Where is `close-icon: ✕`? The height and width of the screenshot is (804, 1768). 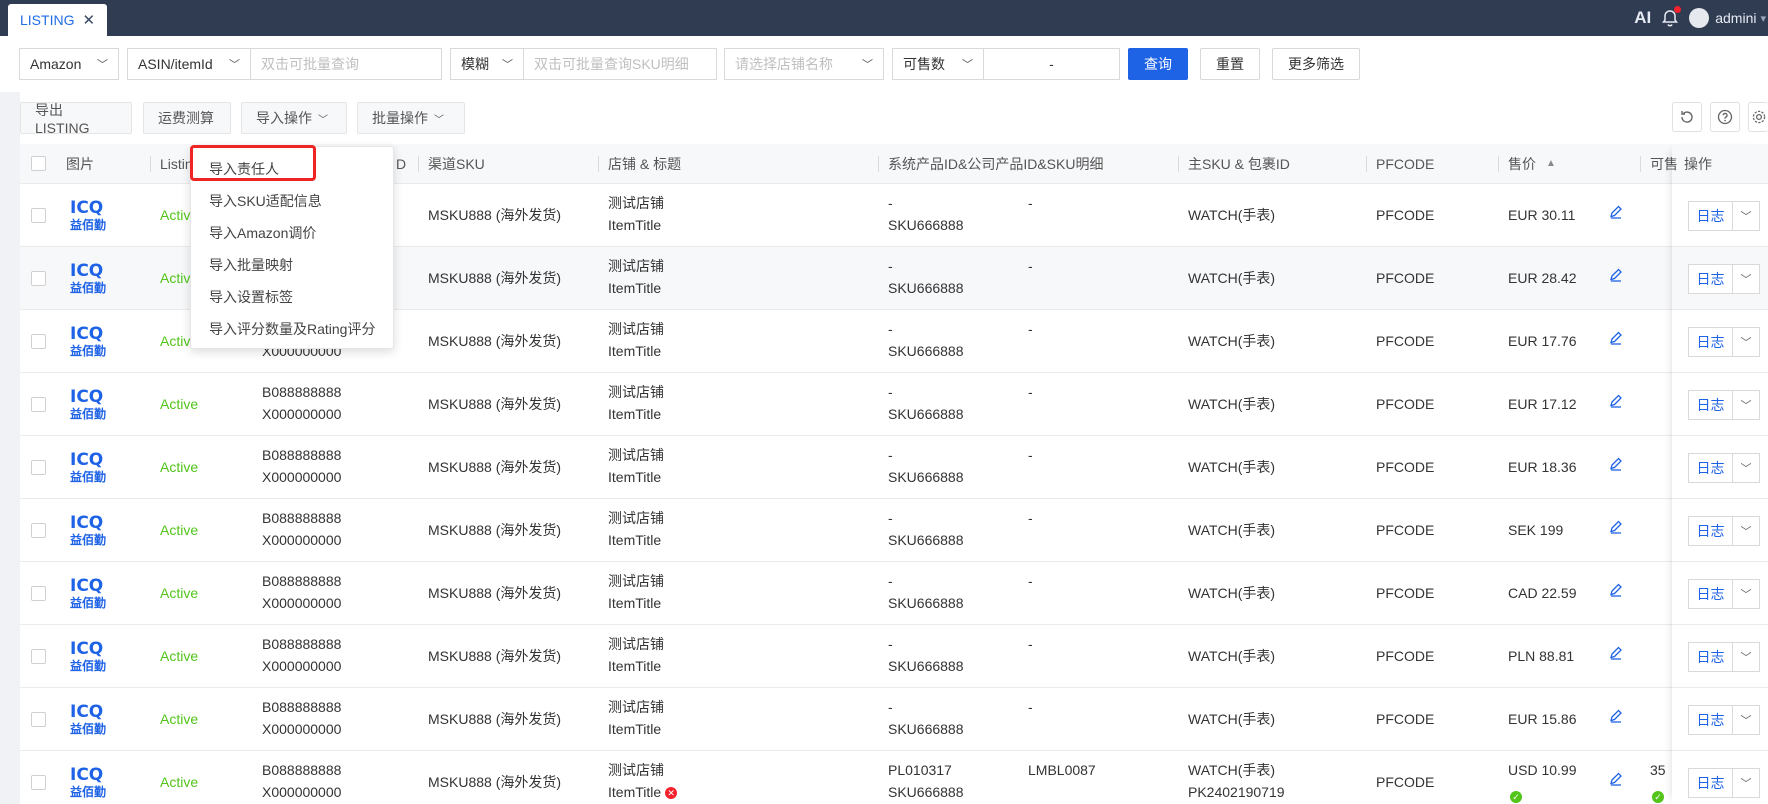 close-icon: ✕ is located at coordinates (88, 20).